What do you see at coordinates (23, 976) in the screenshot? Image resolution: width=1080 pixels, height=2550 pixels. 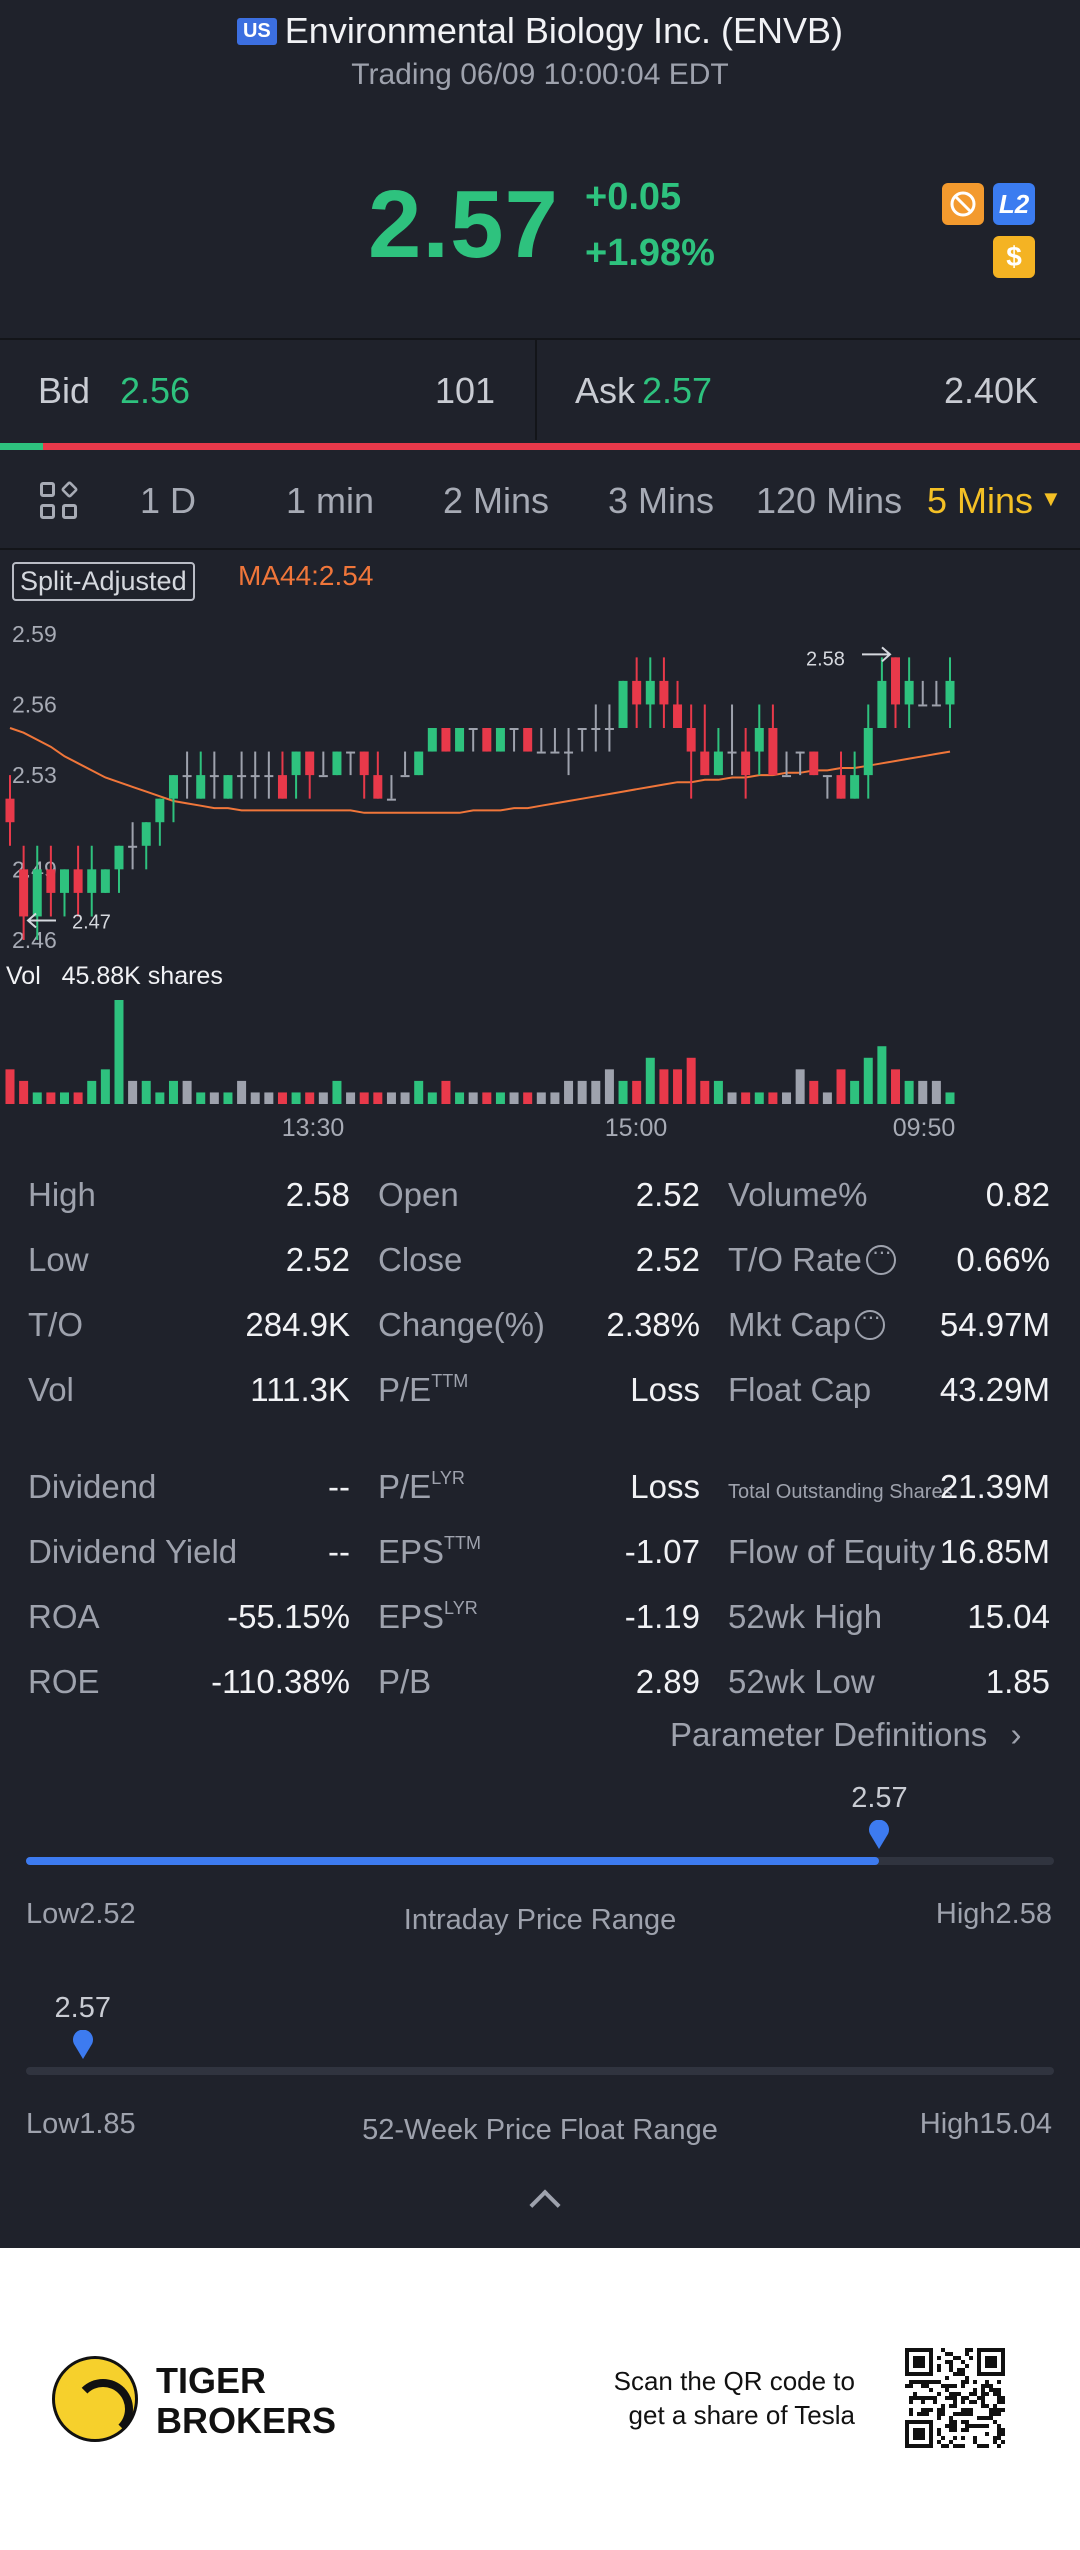 I see `volume-label-text: Vol` at bounding box center [23, 976].